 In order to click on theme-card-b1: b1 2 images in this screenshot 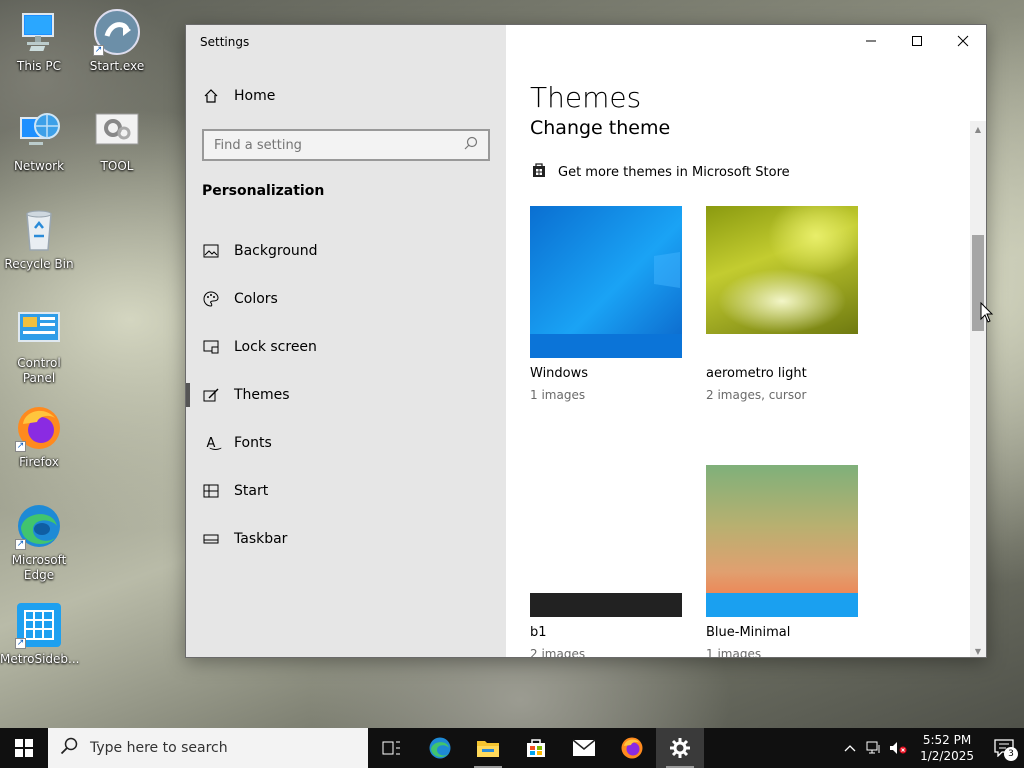, I will do `click(606, 561)`.